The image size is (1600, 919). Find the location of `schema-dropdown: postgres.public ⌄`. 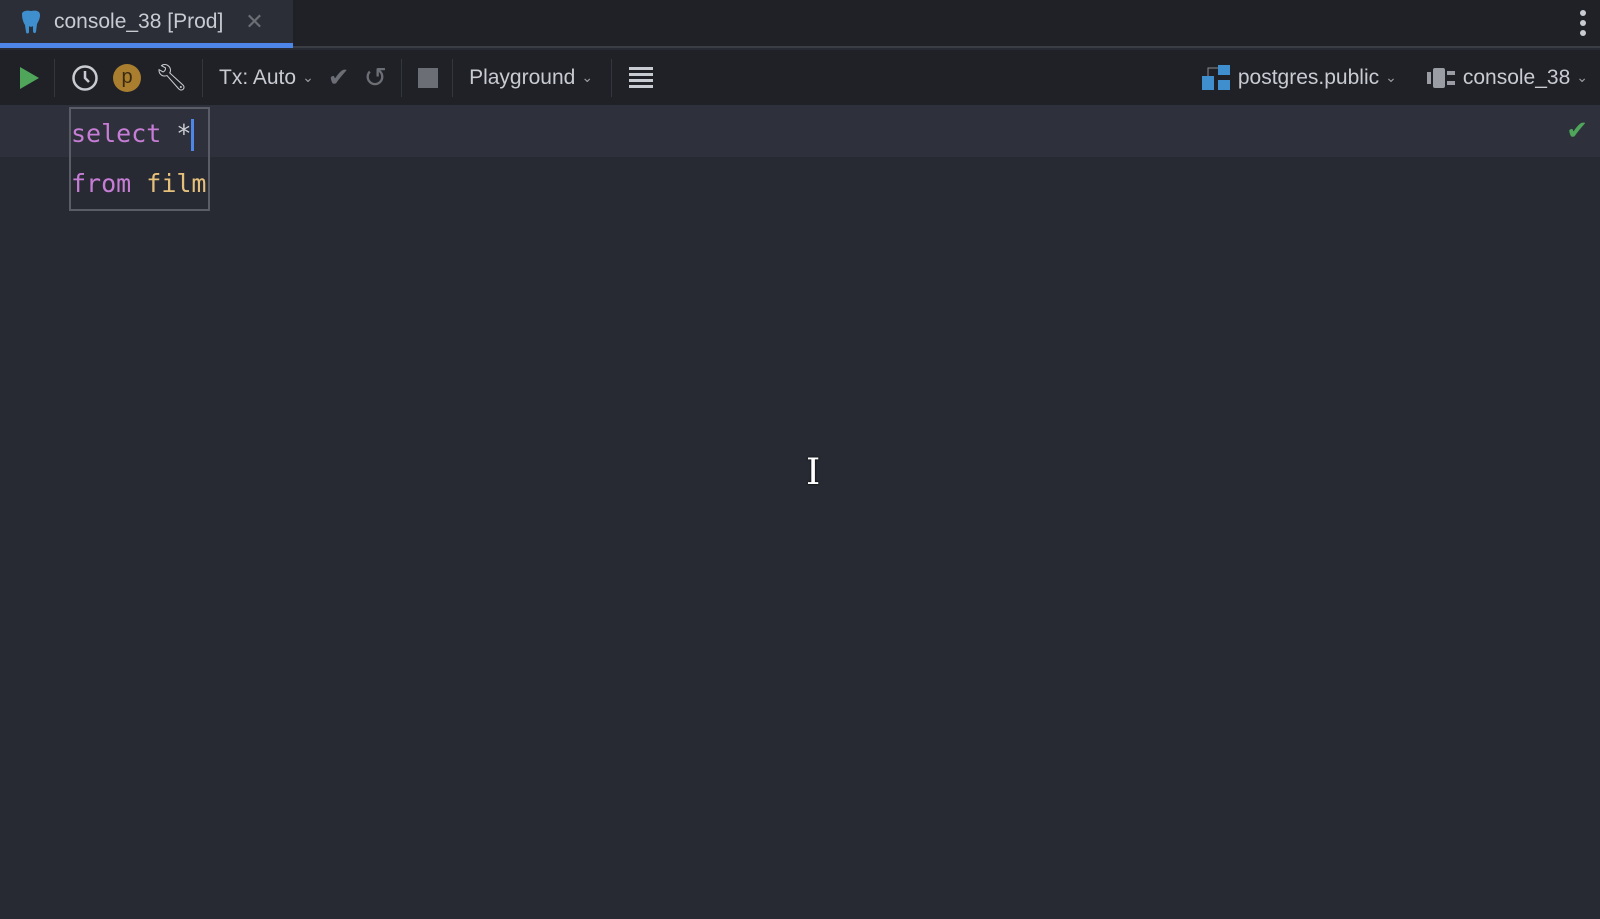

schema-dropdown: postgres.public ⌄ is located at coordinates (1299, 78).